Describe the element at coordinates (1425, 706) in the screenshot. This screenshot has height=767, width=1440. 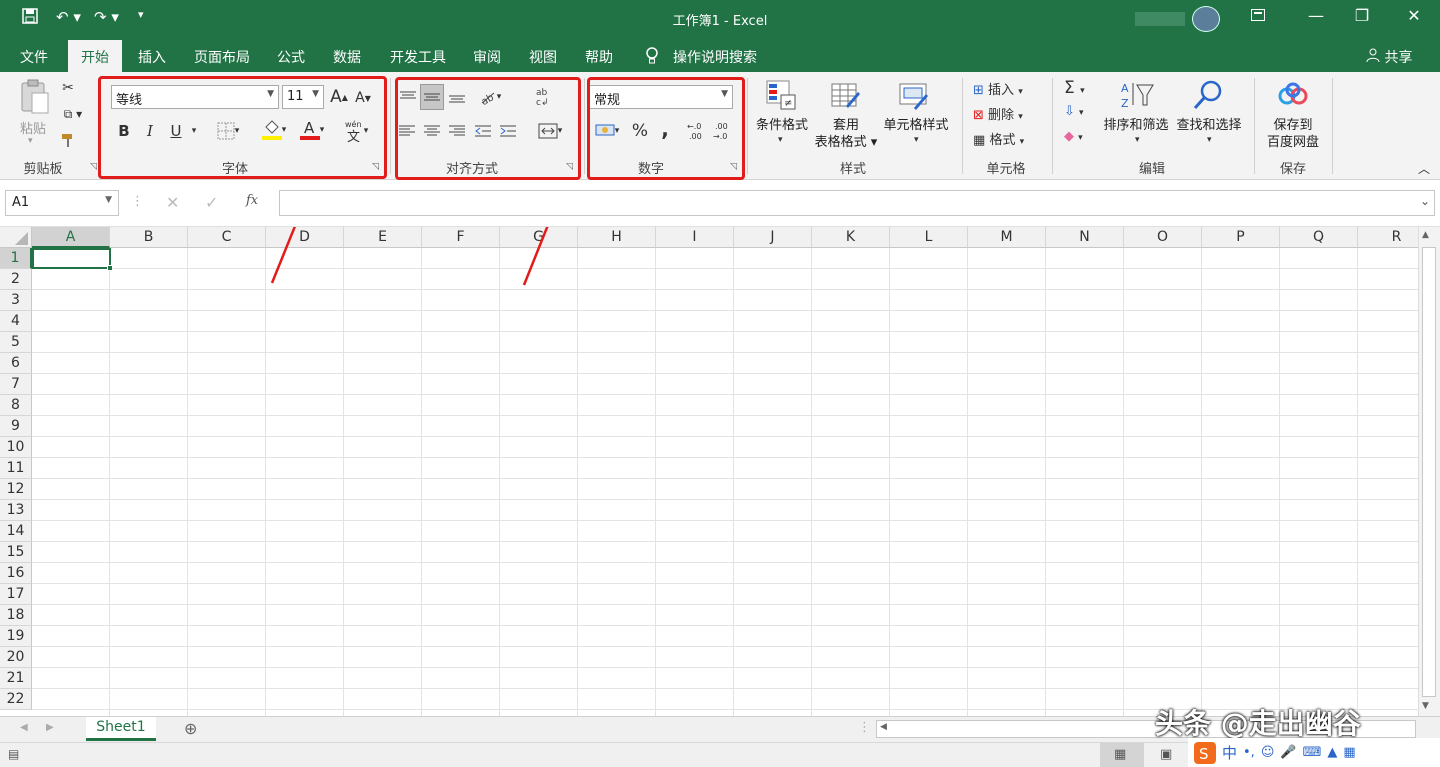
I see `scroll-down-icon: ▼` at that location.